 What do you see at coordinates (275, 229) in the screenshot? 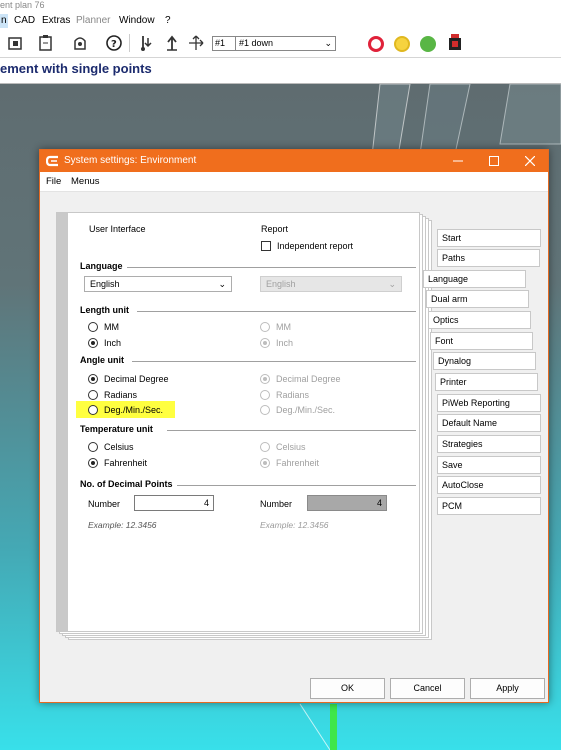
I see `report-header: Report` at bounding box center [275, 229].